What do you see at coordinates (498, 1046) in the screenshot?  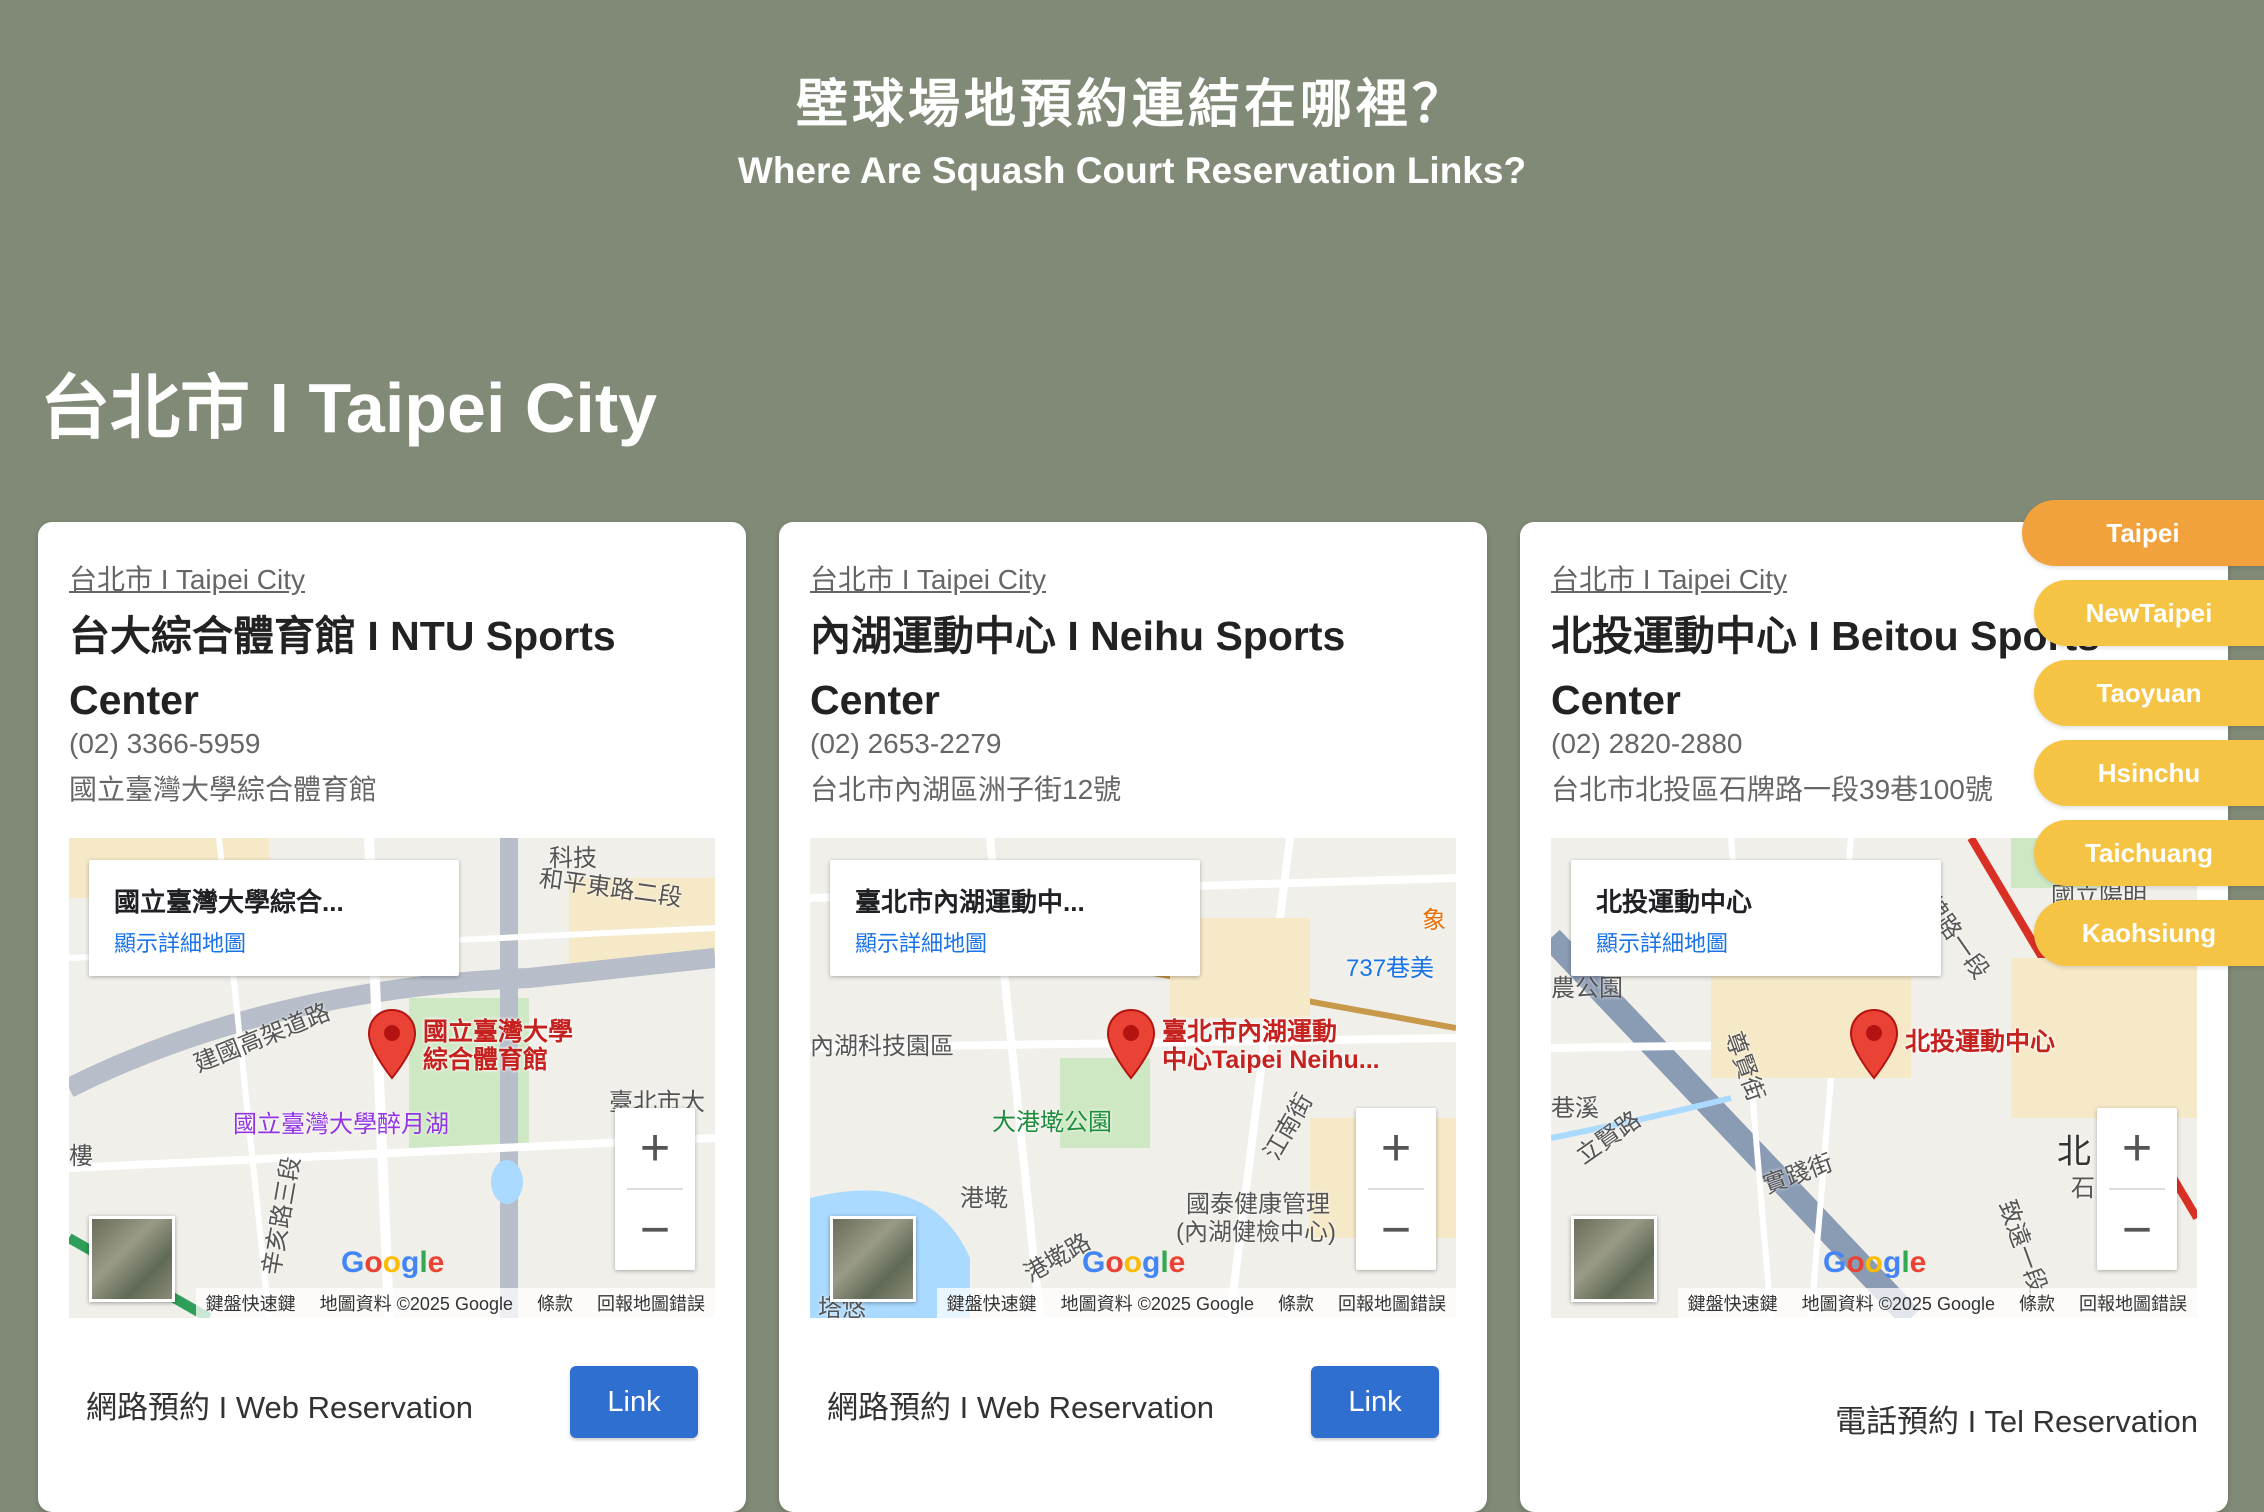 I see `pin-label: 國立臺灣大學 綜合體育館` at bounding box center [498, 1046].